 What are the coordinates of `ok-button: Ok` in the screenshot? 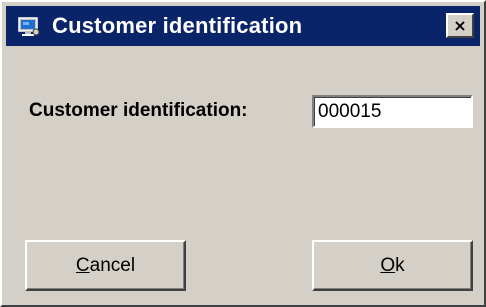 It's located at (392, 265).